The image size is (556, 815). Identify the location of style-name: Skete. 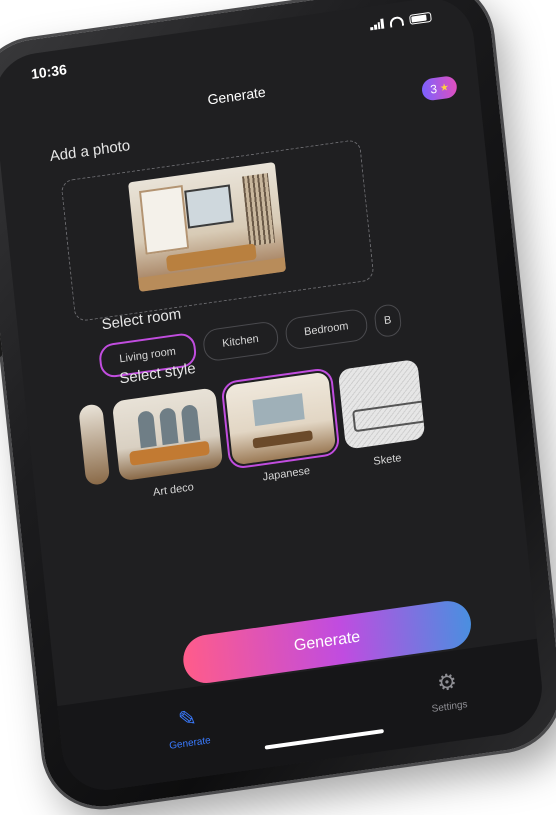
(387, 460).